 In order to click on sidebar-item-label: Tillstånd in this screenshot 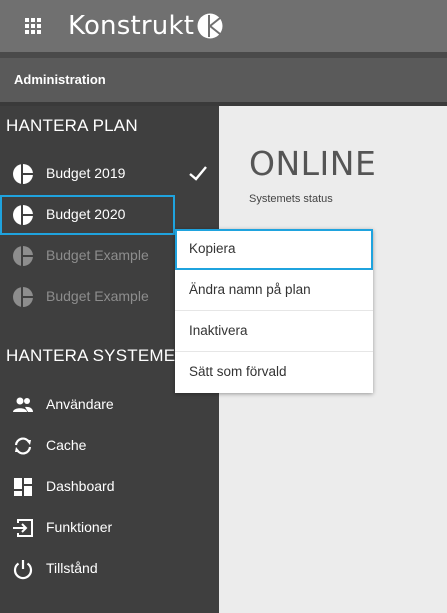, I will do `click(72, 568)`.